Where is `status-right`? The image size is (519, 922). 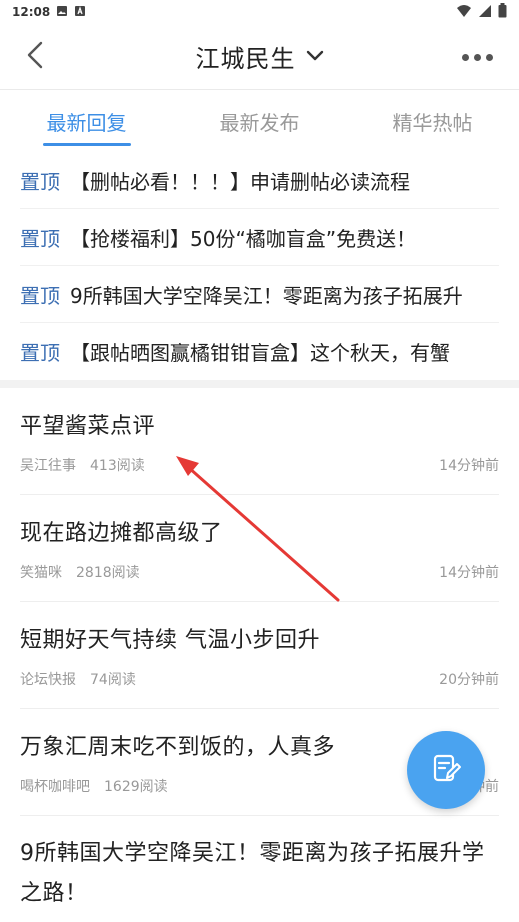 status-right is located at coordinates (481, 12).